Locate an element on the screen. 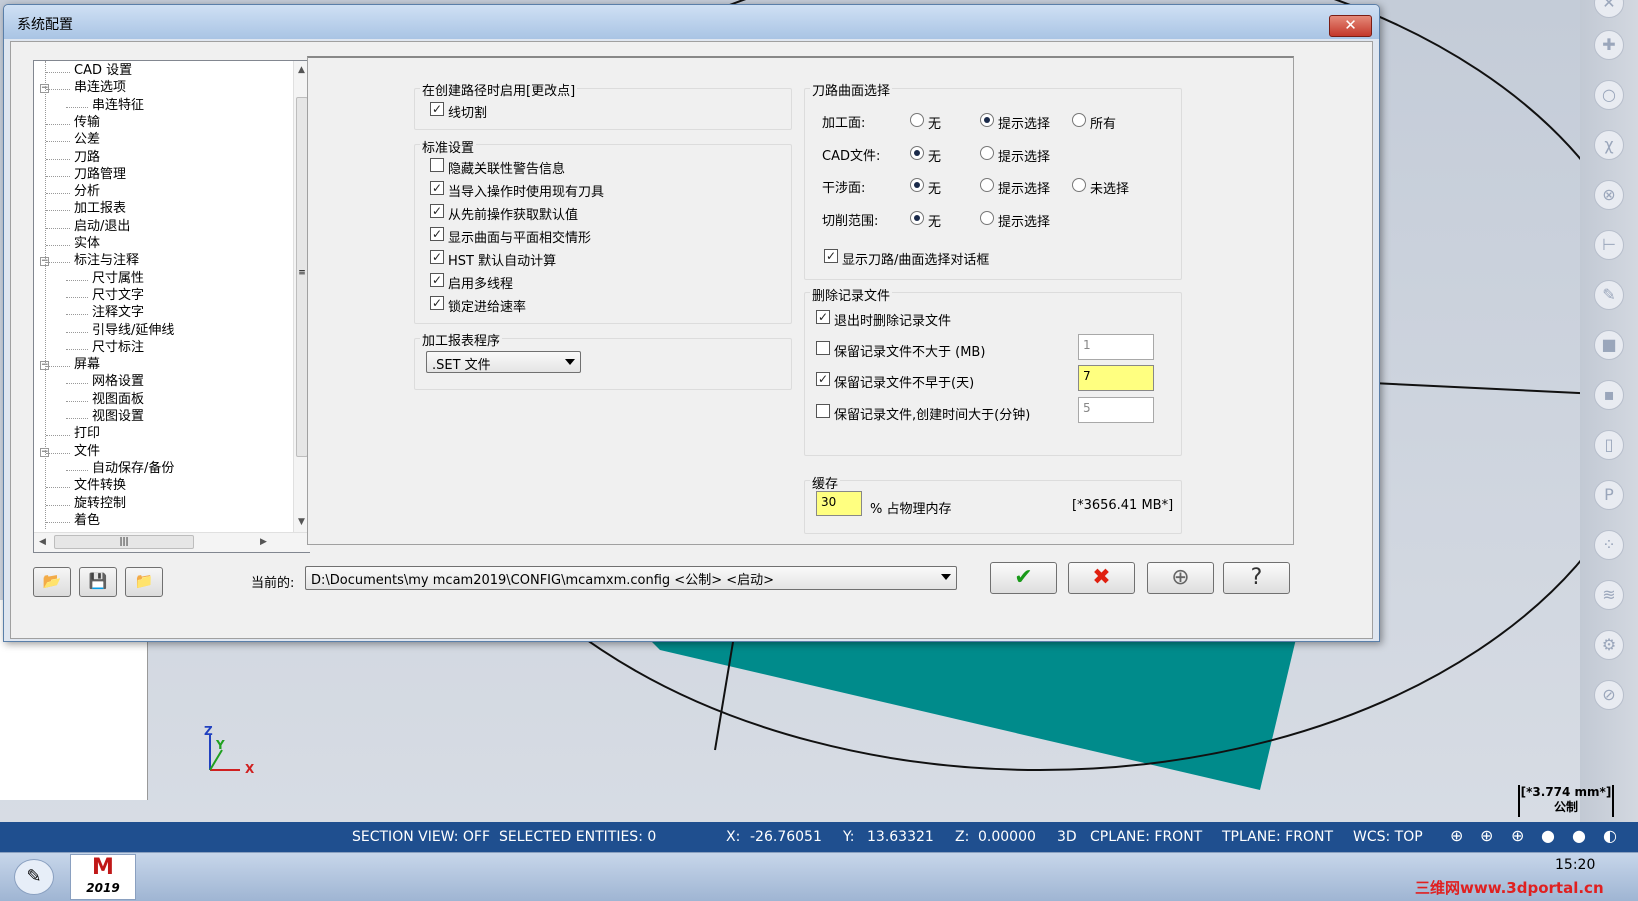 The image size is (1638, 901). gear-icon: ⚙ is located at coordinates (1609, 645).